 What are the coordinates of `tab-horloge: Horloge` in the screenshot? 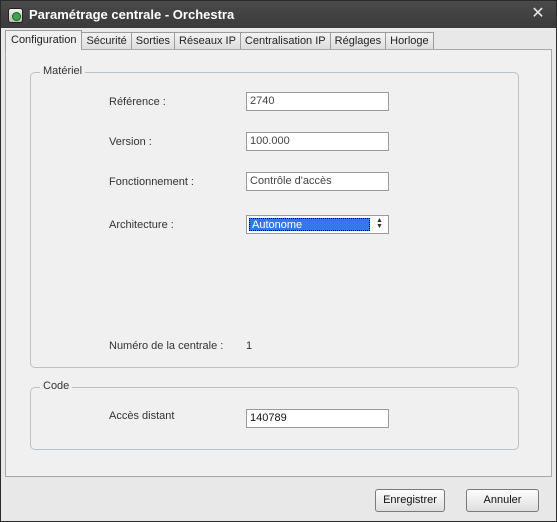 It's located at (409, 41).